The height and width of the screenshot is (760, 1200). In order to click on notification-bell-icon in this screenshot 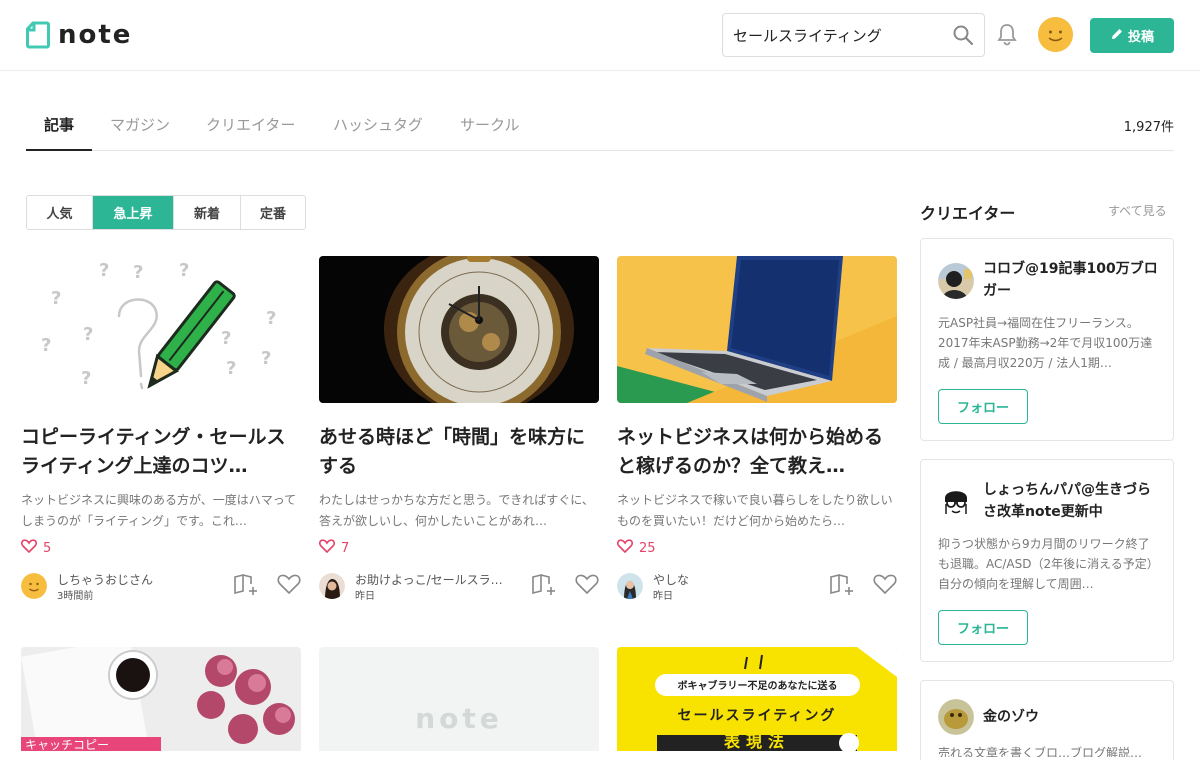, I will do `click(1007, 36)`.